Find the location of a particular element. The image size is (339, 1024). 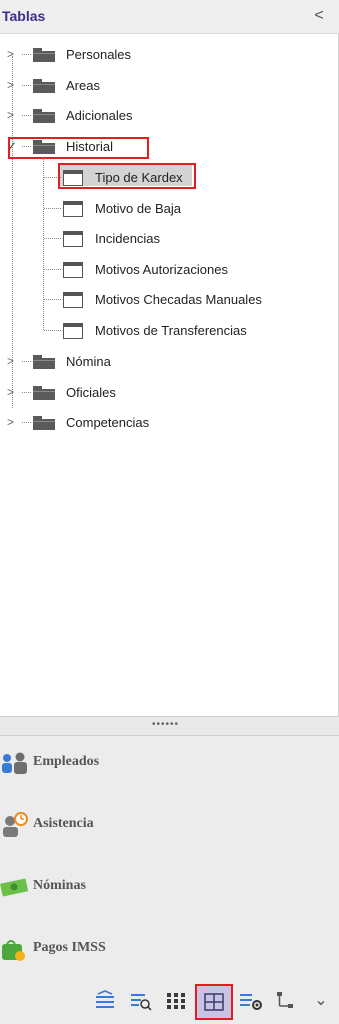

tree-child-label: Motivos Autorizaciones is located at coordinates (161, 269).